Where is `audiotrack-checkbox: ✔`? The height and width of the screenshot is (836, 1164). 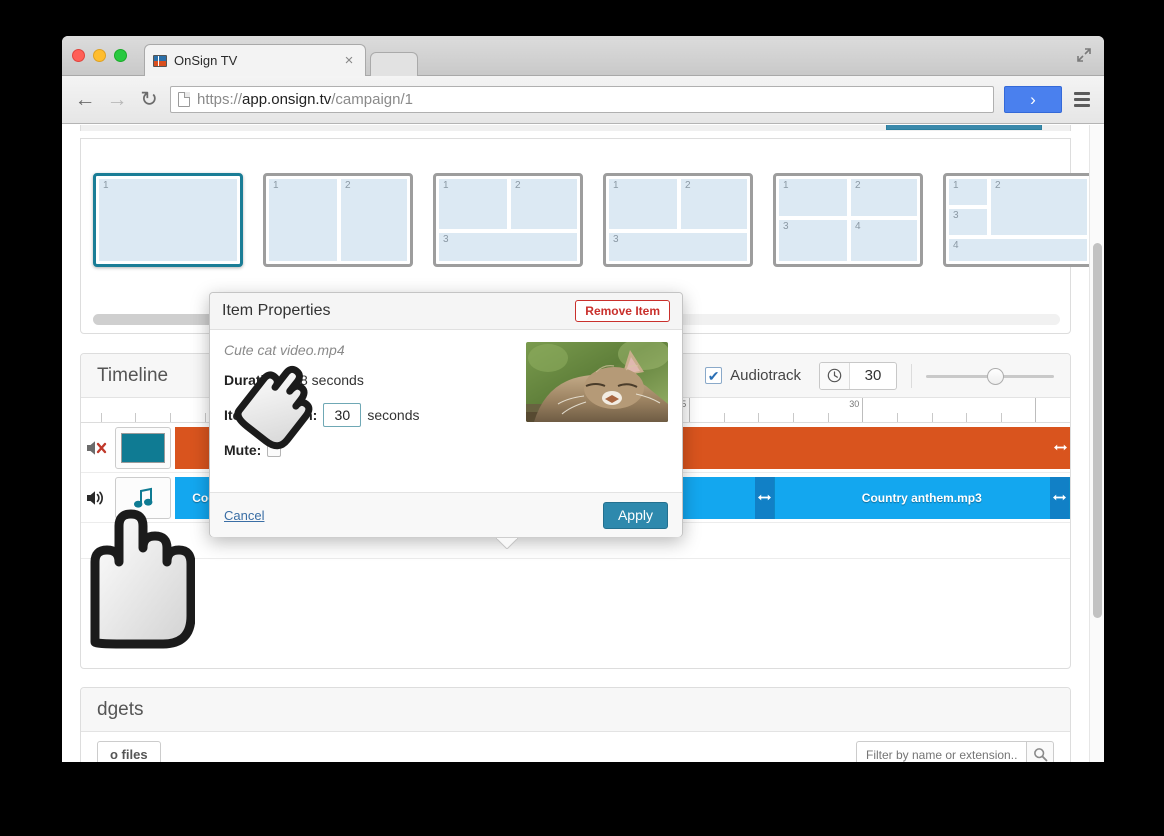
audiotrack-checkbox: ✔ is located at coordinates (714, 375).